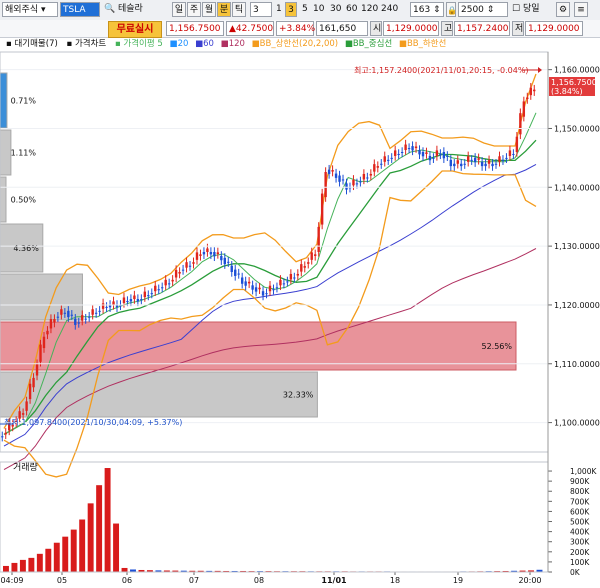 The image size is (600, 588). Describe the element at coordinates (580, 501) in the screenshot. I see `volume-tick-label: 700K` at that location.